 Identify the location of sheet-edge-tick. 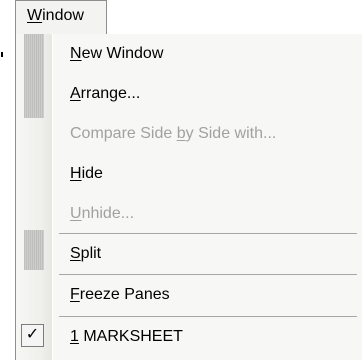
(2, 54).